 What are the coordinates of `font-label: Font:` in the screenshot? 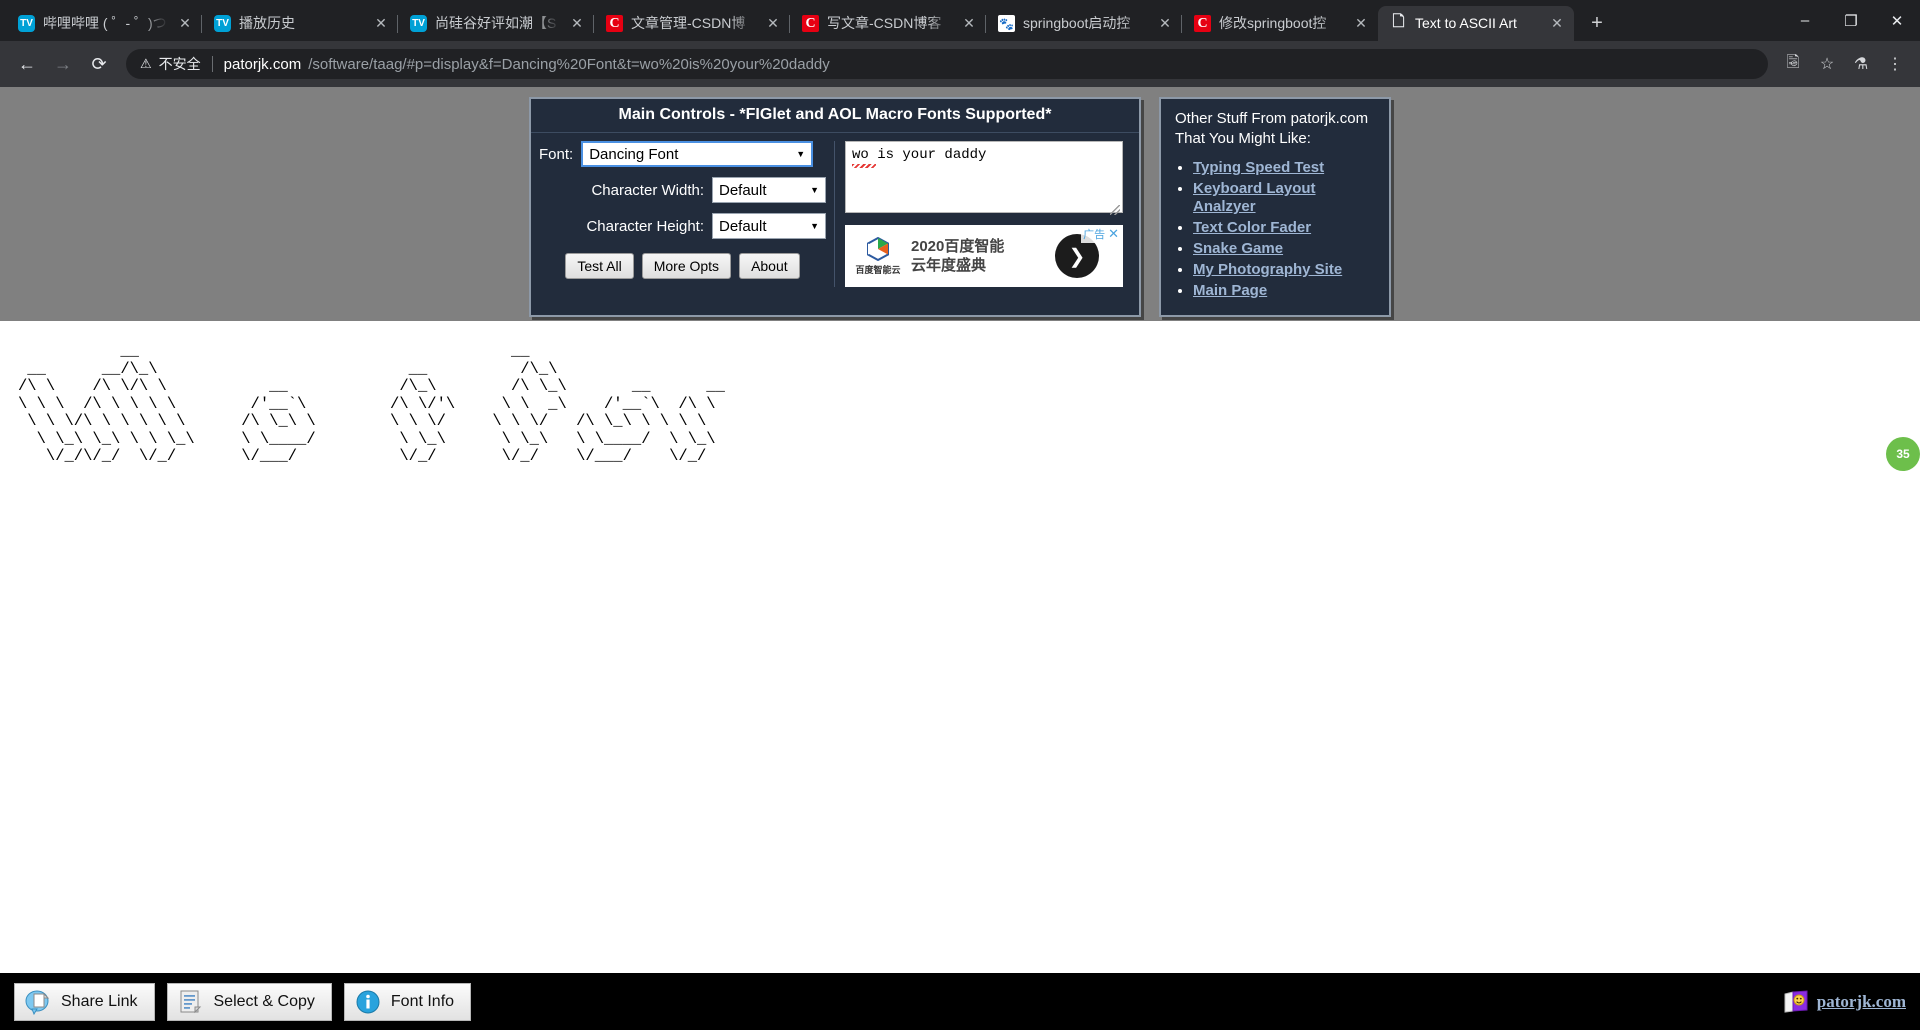 It's located at (556, 154).